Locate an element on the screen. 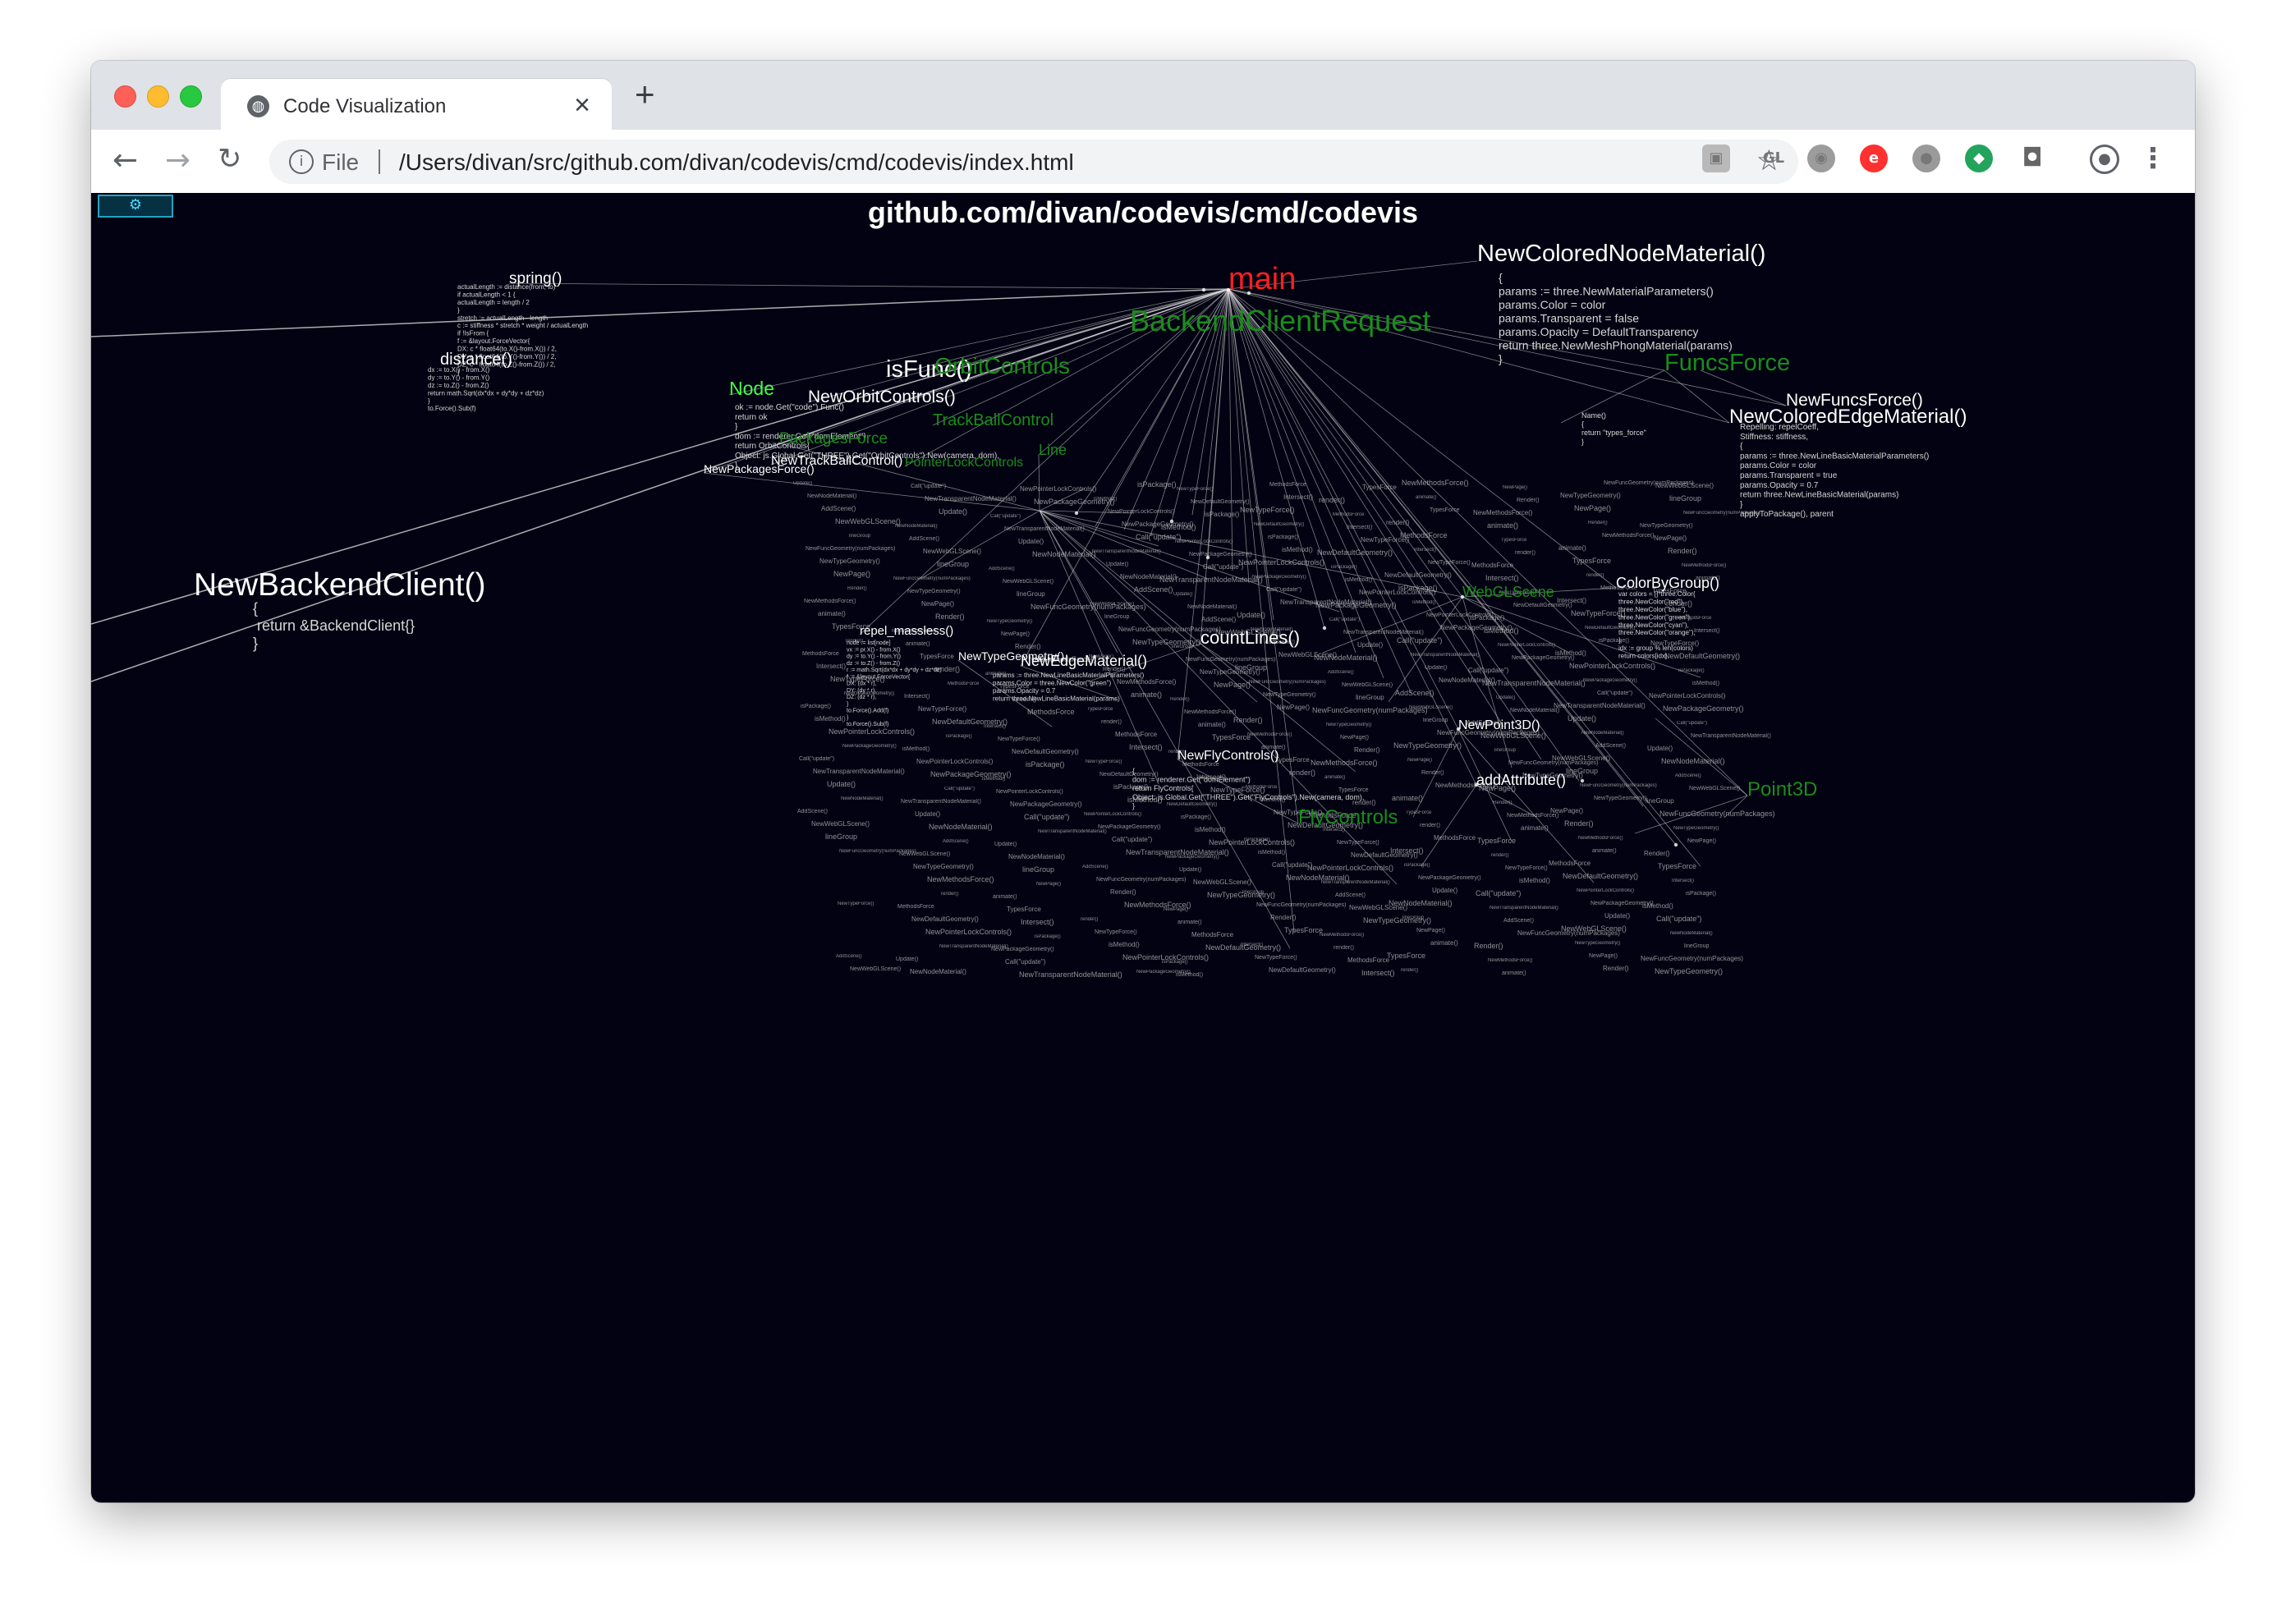  forward-button: → is located at coordinates (177, 160).